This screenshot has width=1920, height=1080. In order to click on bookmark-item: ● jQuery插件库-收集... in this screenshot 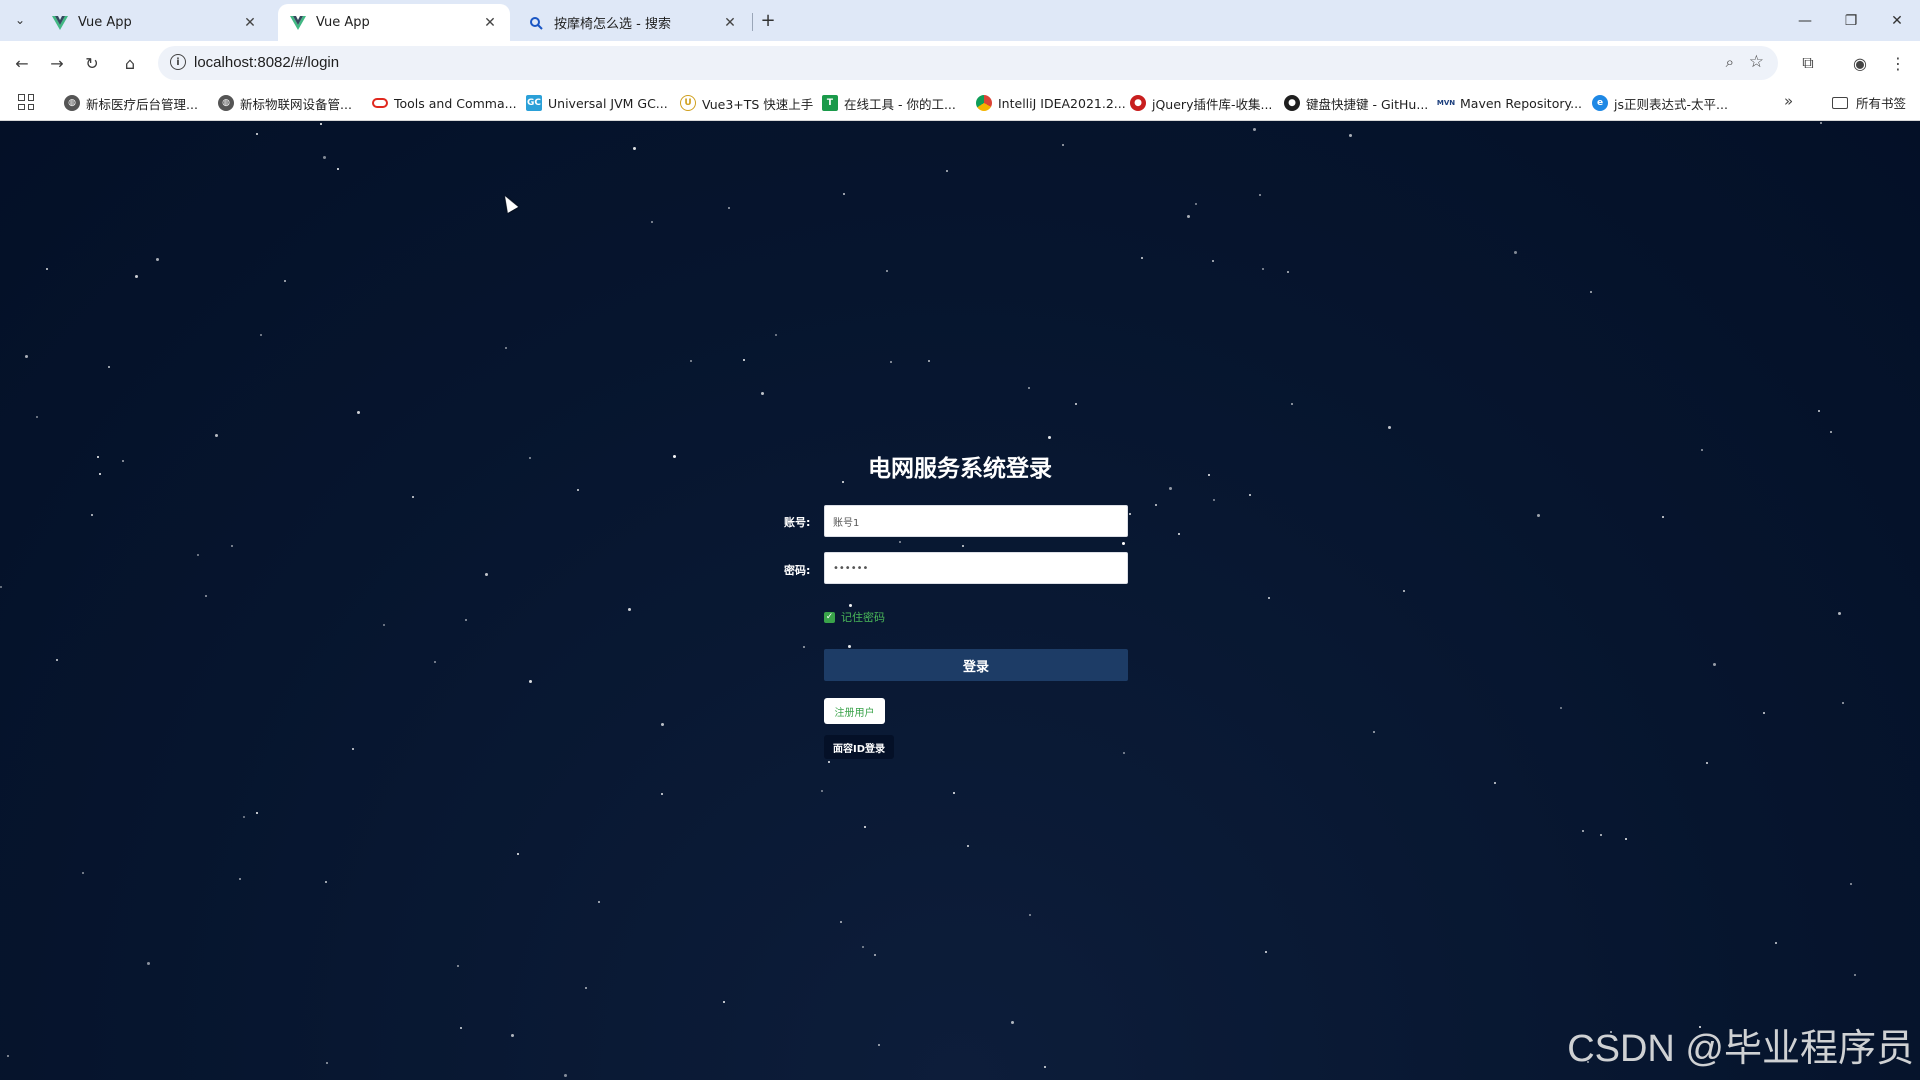, I will do `click(1201, 103)`.